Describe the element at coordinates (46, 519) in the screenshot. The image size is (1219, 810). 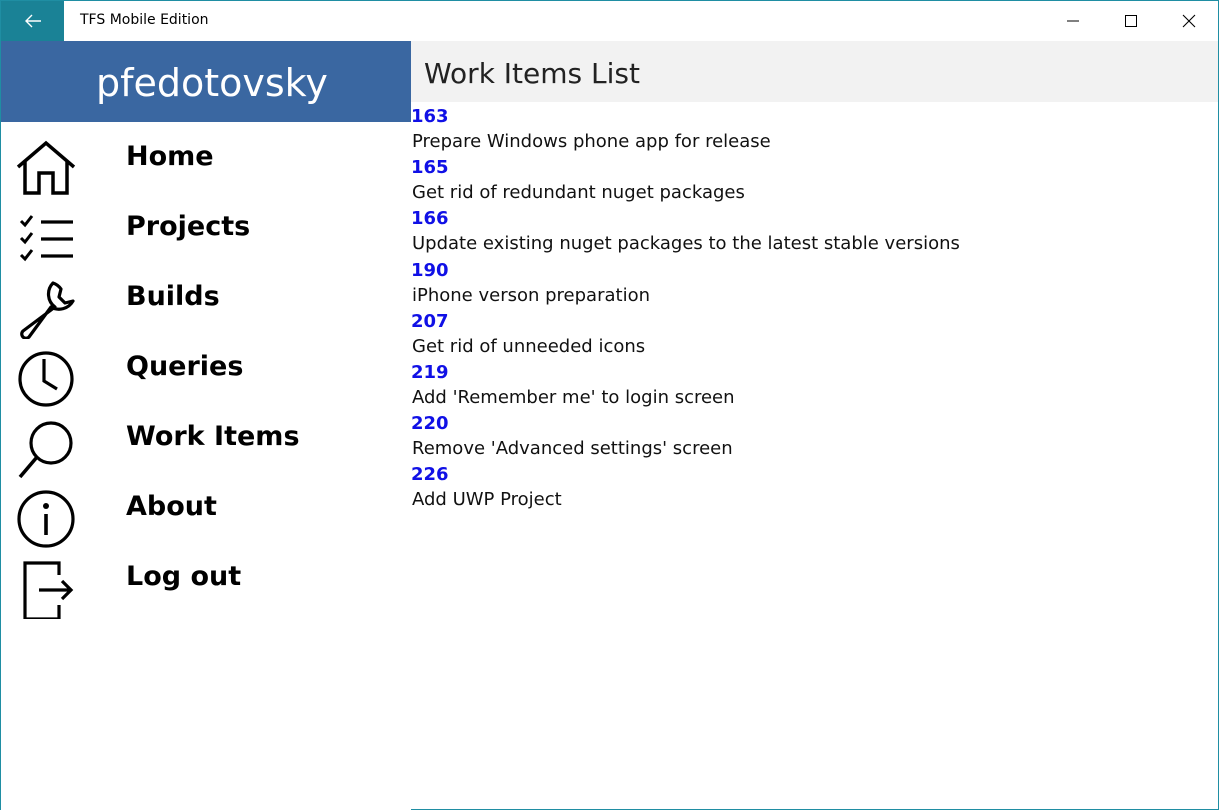
I see `info-icon` at that location.